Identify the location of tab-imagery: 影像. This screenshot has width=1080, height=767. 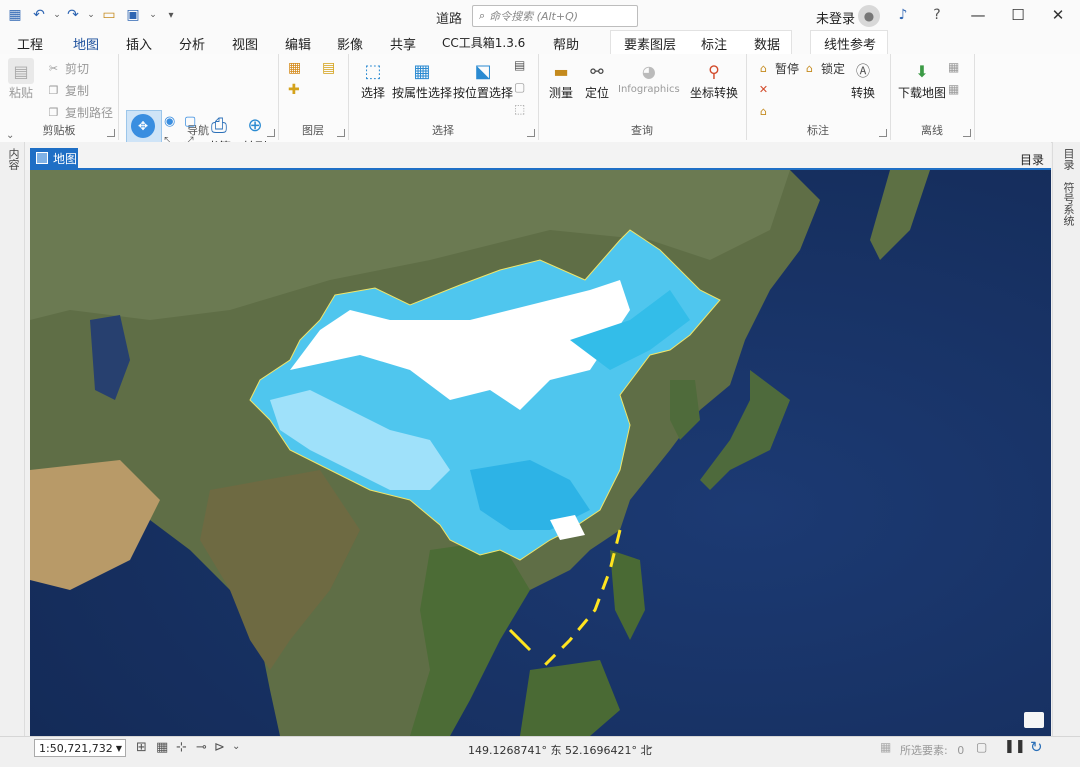
(350, 43).